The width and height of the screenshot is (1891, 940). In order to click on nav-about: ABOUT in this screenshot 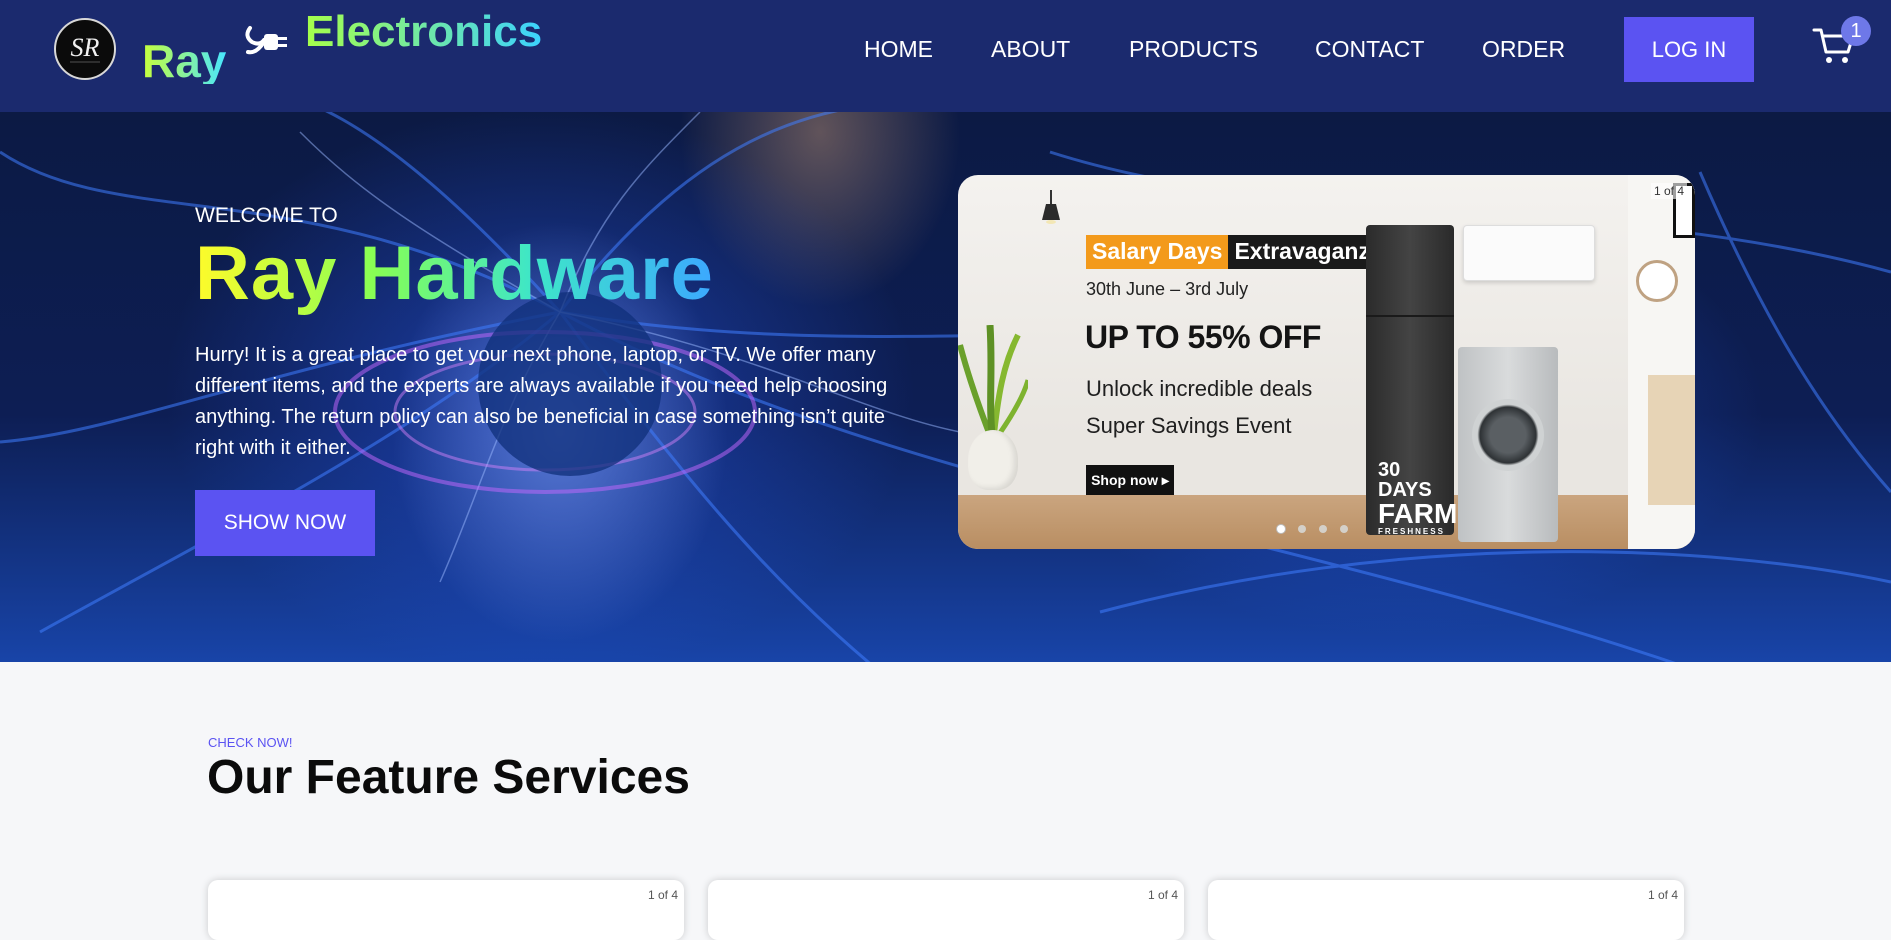, I will do `click(1030, 49)`.